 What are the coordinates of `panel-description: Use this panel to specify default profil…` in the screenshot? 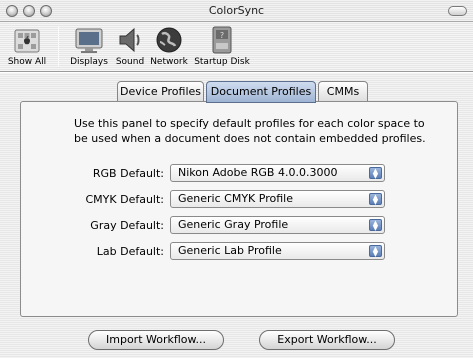 It's located at (250, 131).